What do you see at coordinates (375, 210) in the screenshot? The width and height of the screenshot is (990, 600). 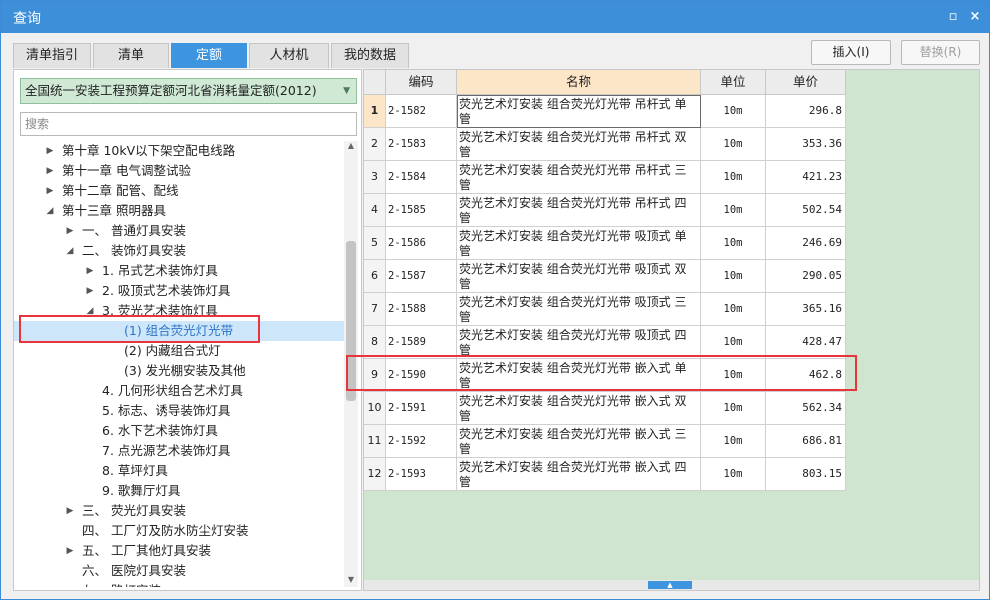 I see `table-cell-num: 4` at bounding box center [375, 210].